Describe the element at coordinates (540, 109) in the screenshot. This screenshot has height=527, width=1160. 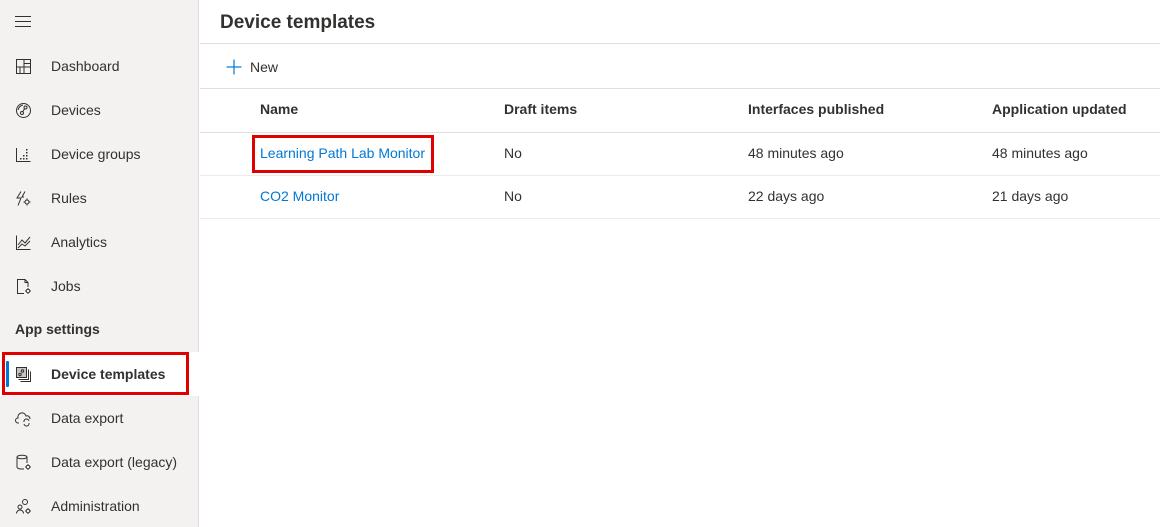
I see `column-header-draft-items: Draft items` at that location.